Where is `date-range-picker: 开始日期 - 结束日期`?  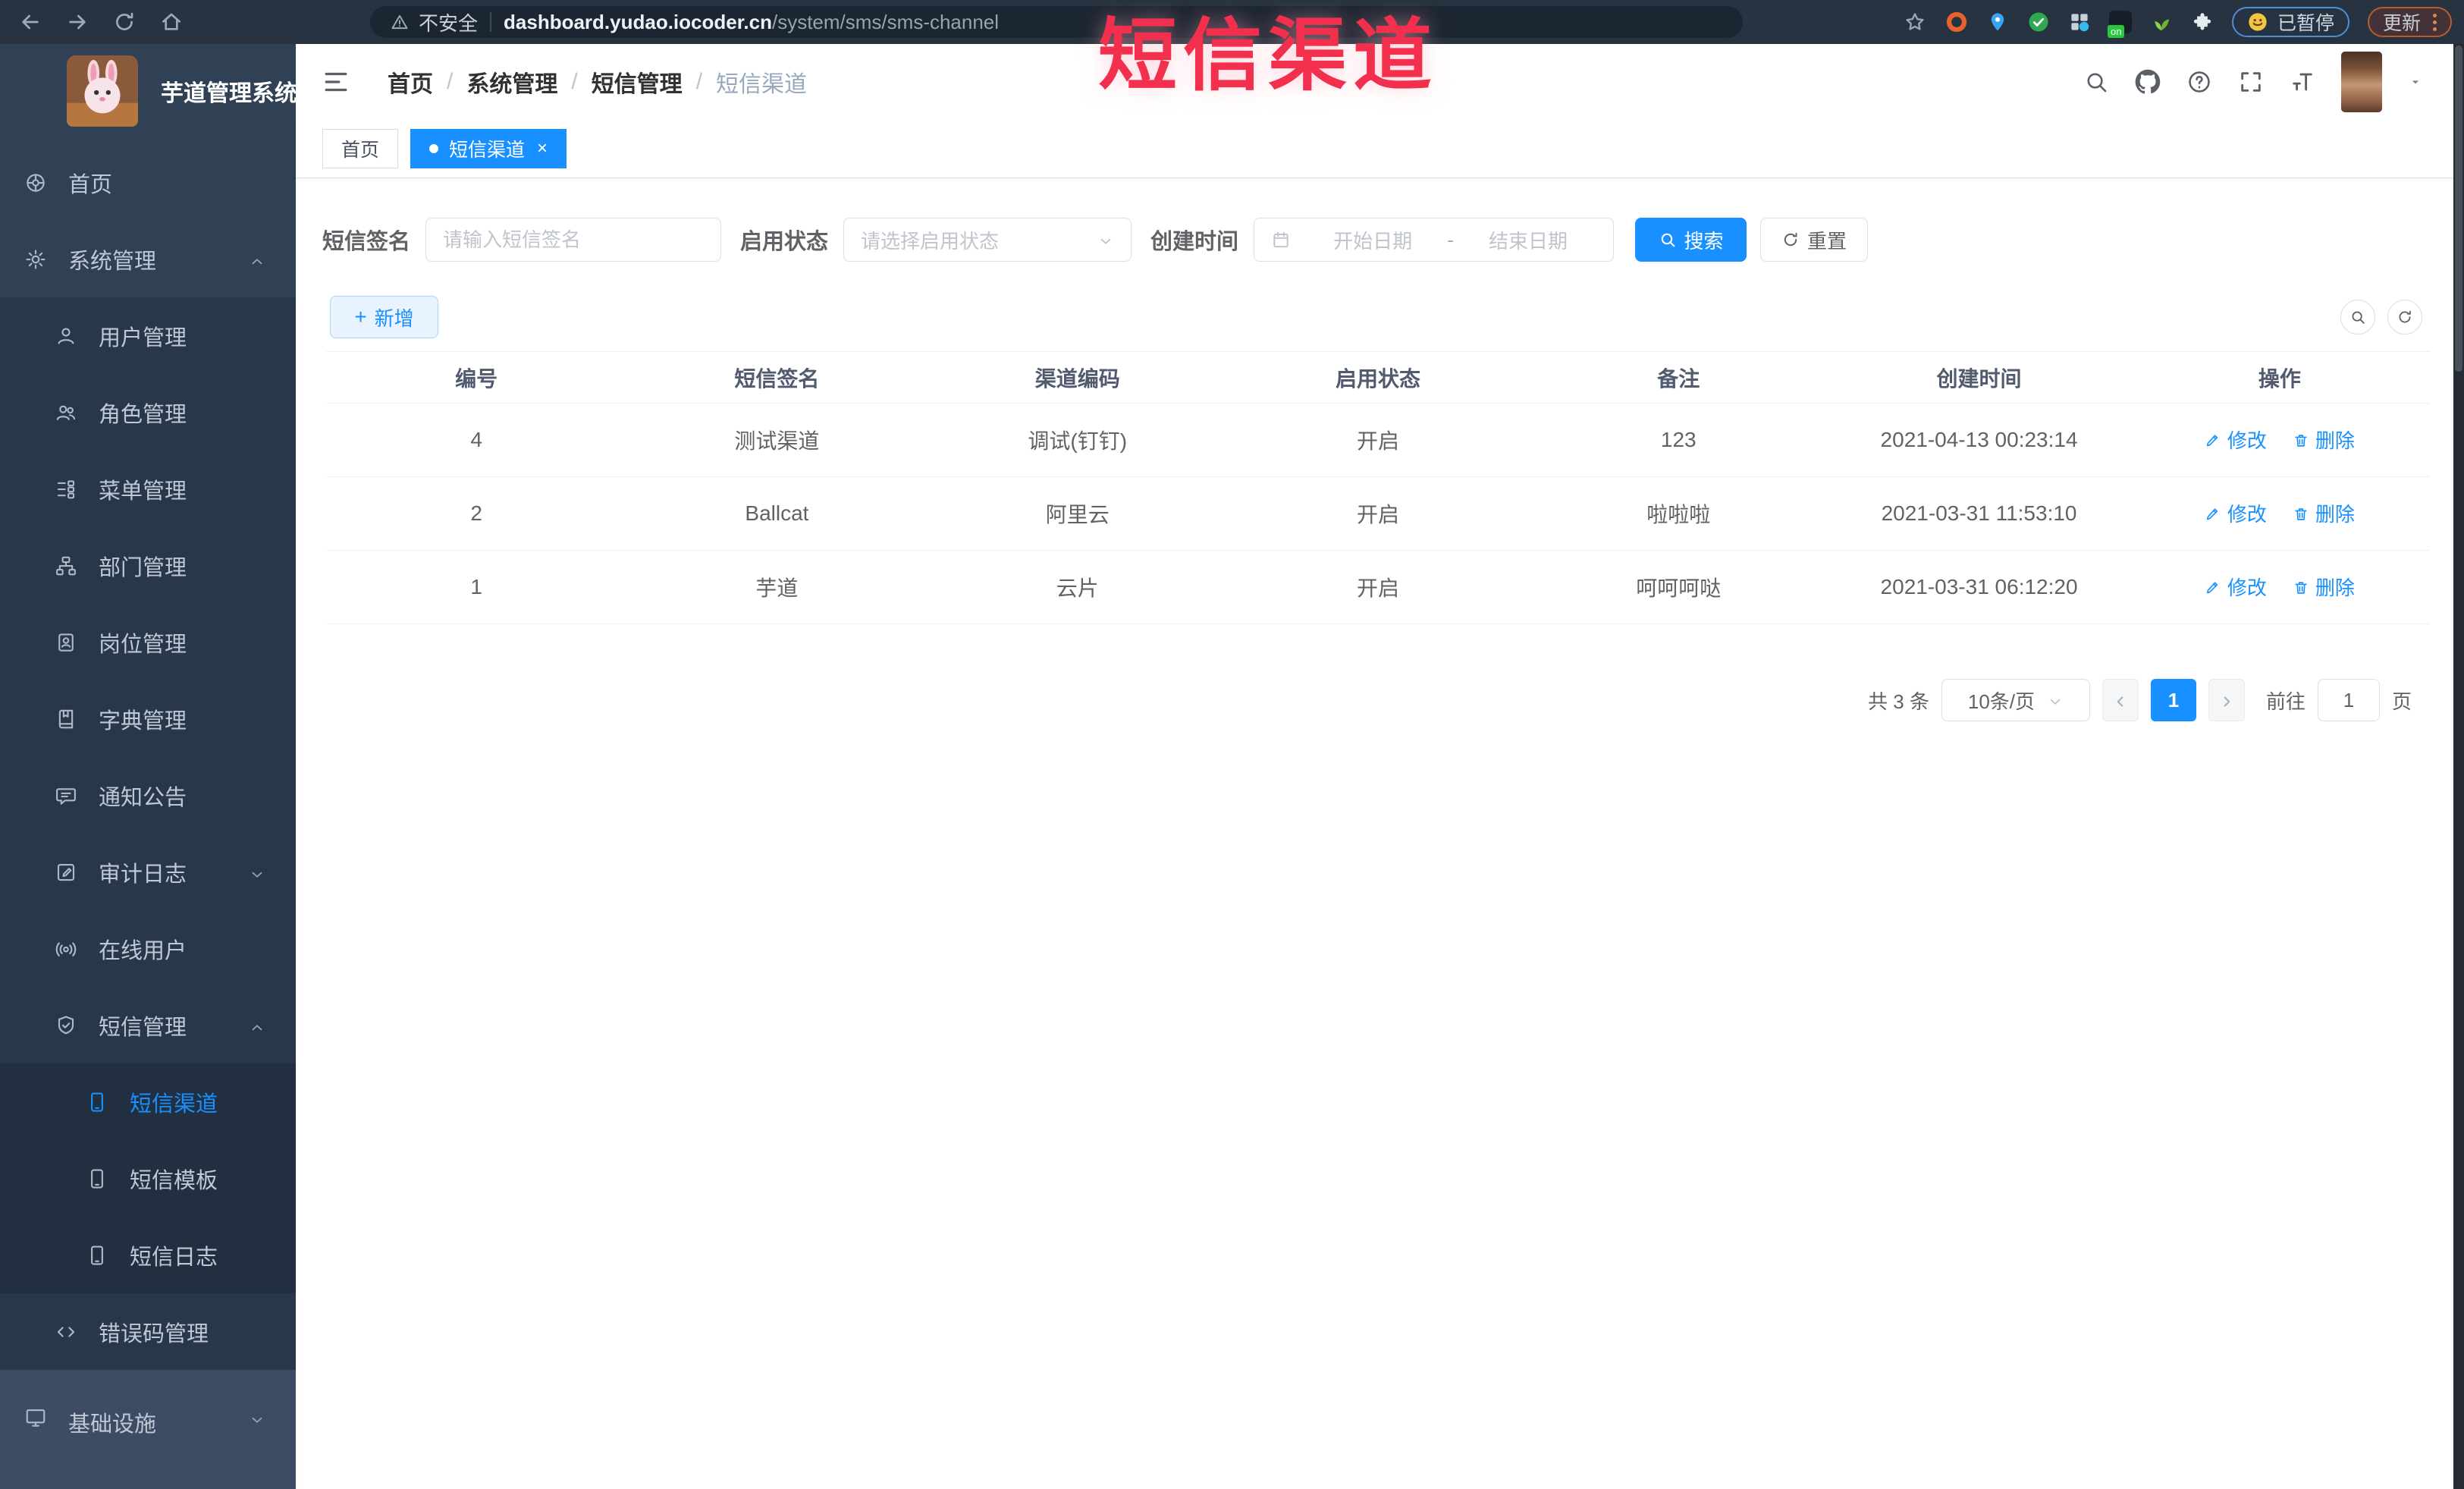 date-range-picker: 开始日期 - 结束日期 is located at coordinates (1434, 240).